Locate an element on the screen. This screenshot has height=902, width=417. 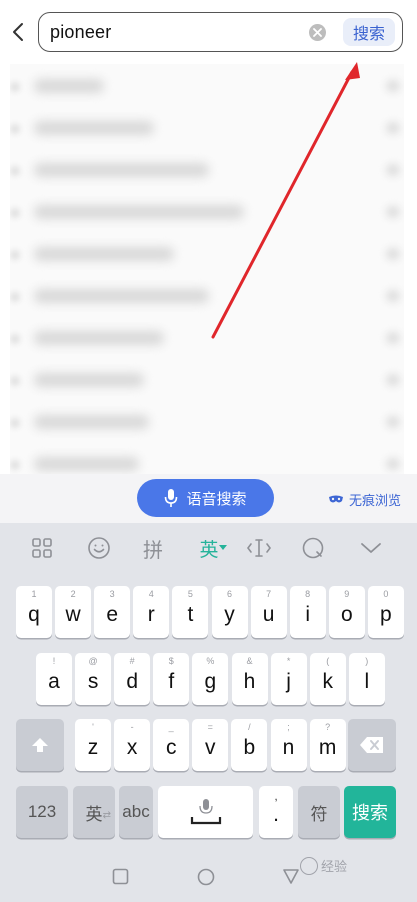
english-mode-button: 英 is located at coordinates (213, 548).